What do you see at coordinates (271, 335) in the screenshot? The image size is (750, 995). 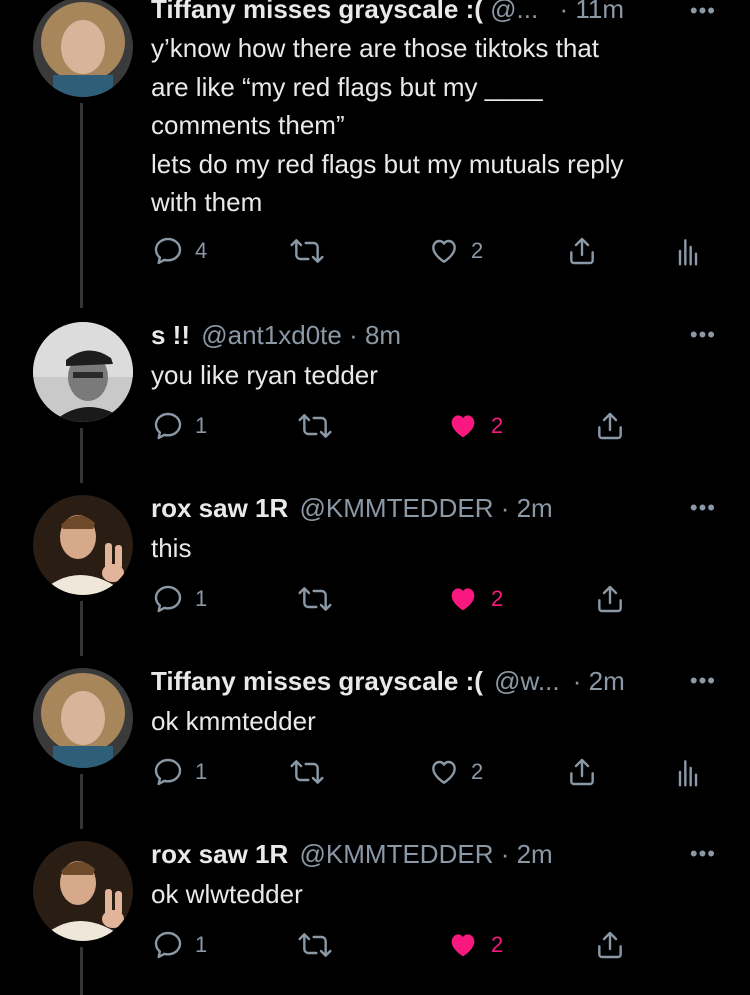 I see `handle: @ant1xd0te` at bounding box center [271, 335].